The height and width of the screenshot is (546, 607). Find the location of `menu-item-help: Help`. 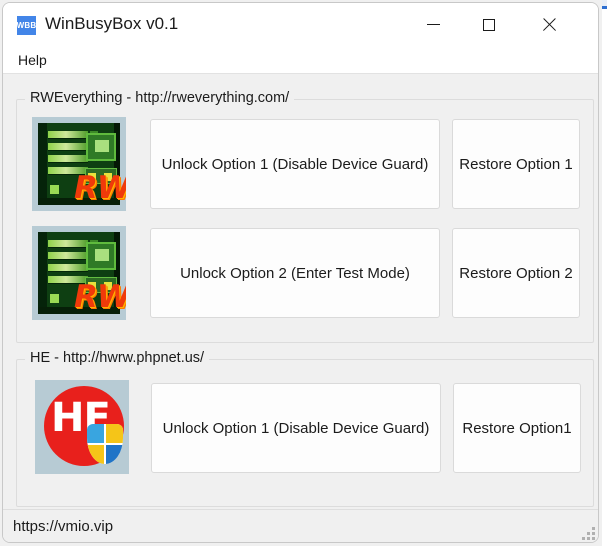

menu-item-help: Help is located at coordinates (32, 60).